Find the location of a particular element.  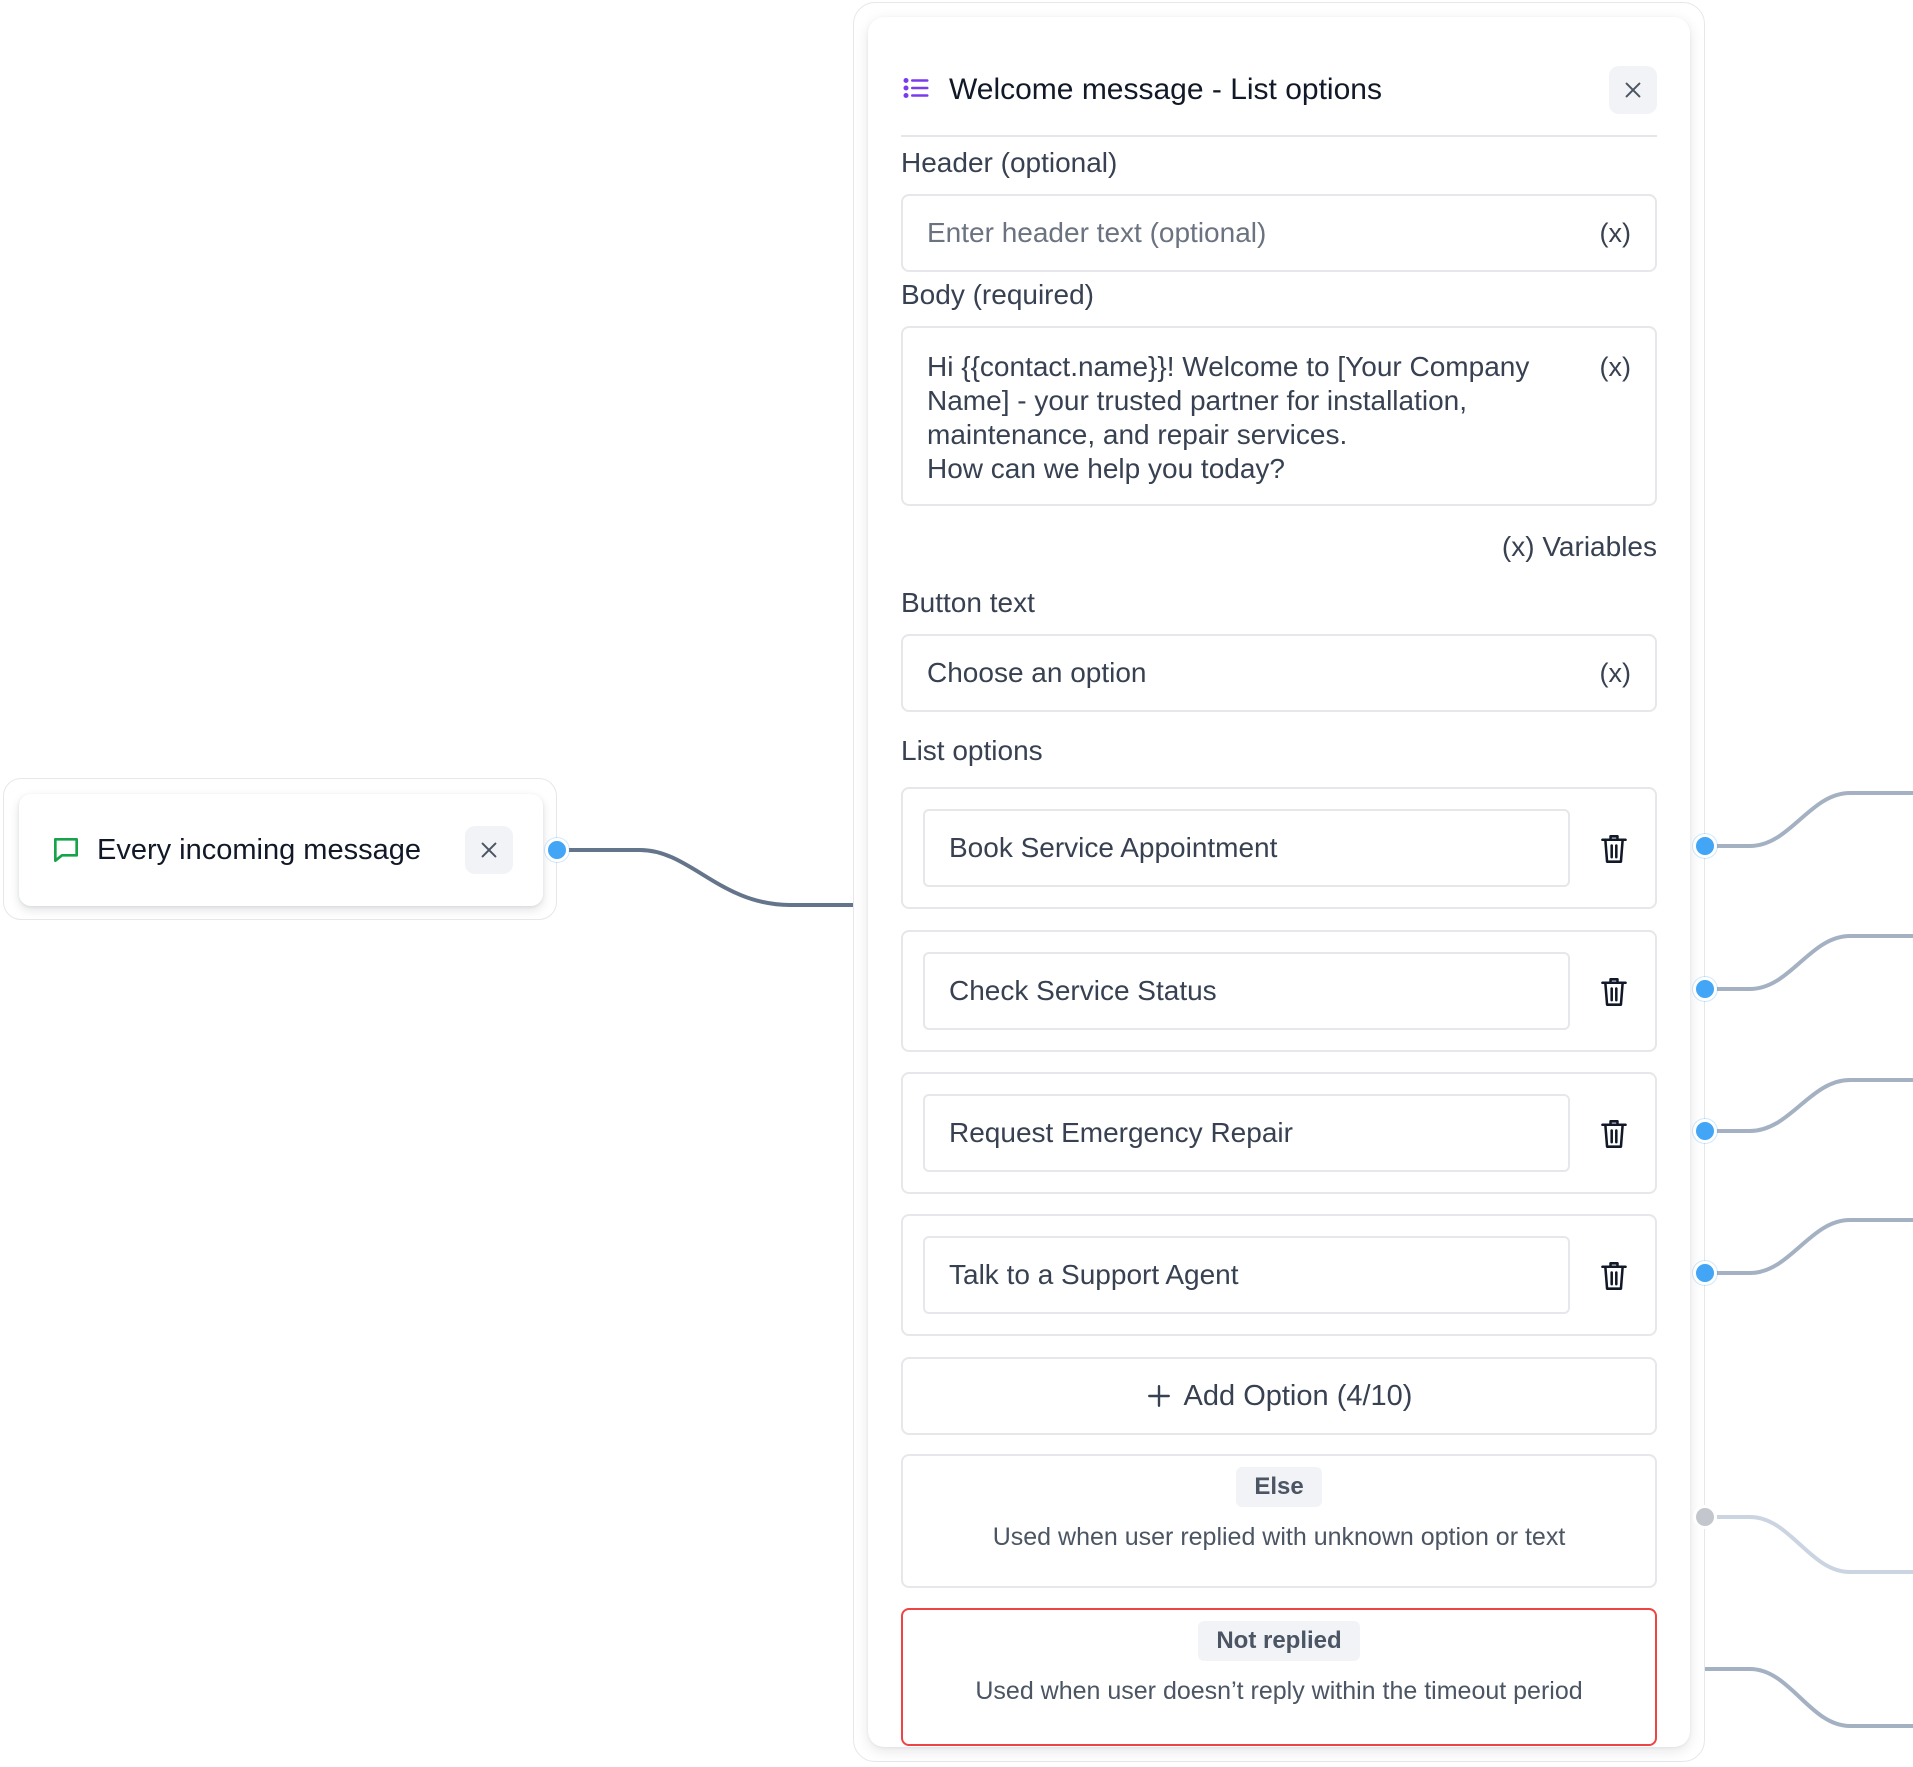

button-text-label: Button text is located at coordinates (968, 602).